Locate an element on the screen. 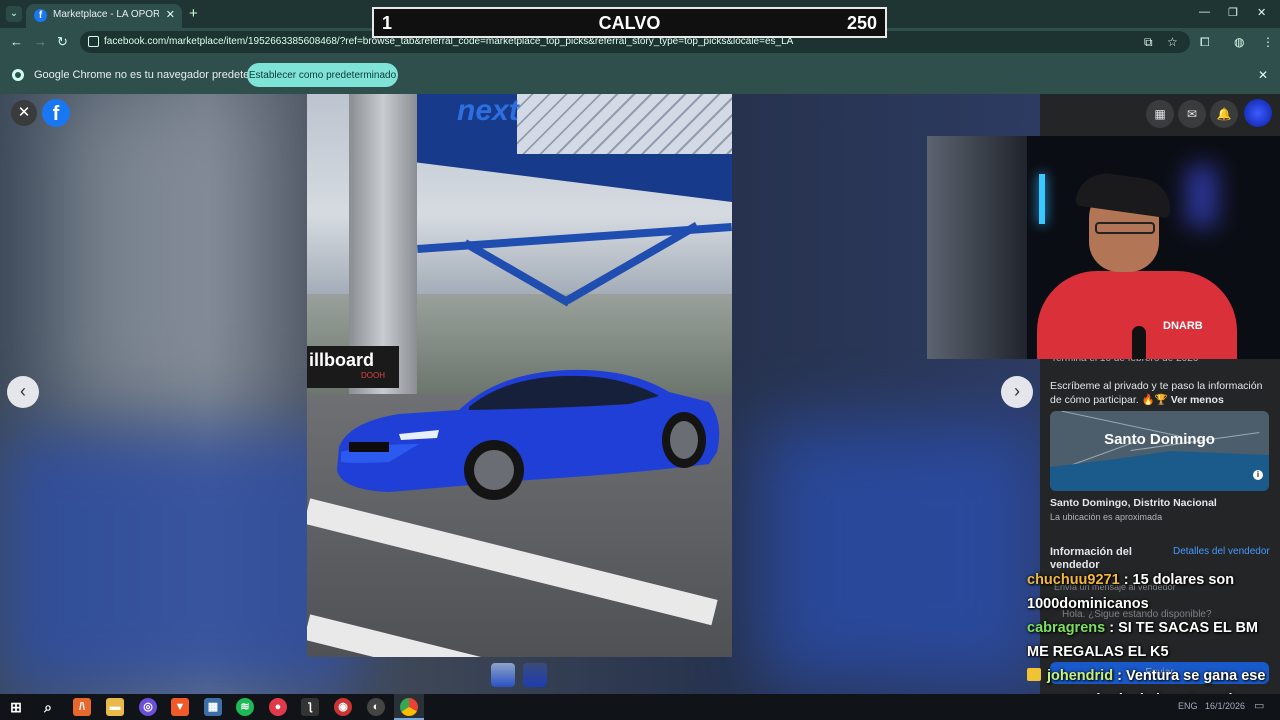  location-map: Santo Domingo i is located at coordinates (1159, 451).